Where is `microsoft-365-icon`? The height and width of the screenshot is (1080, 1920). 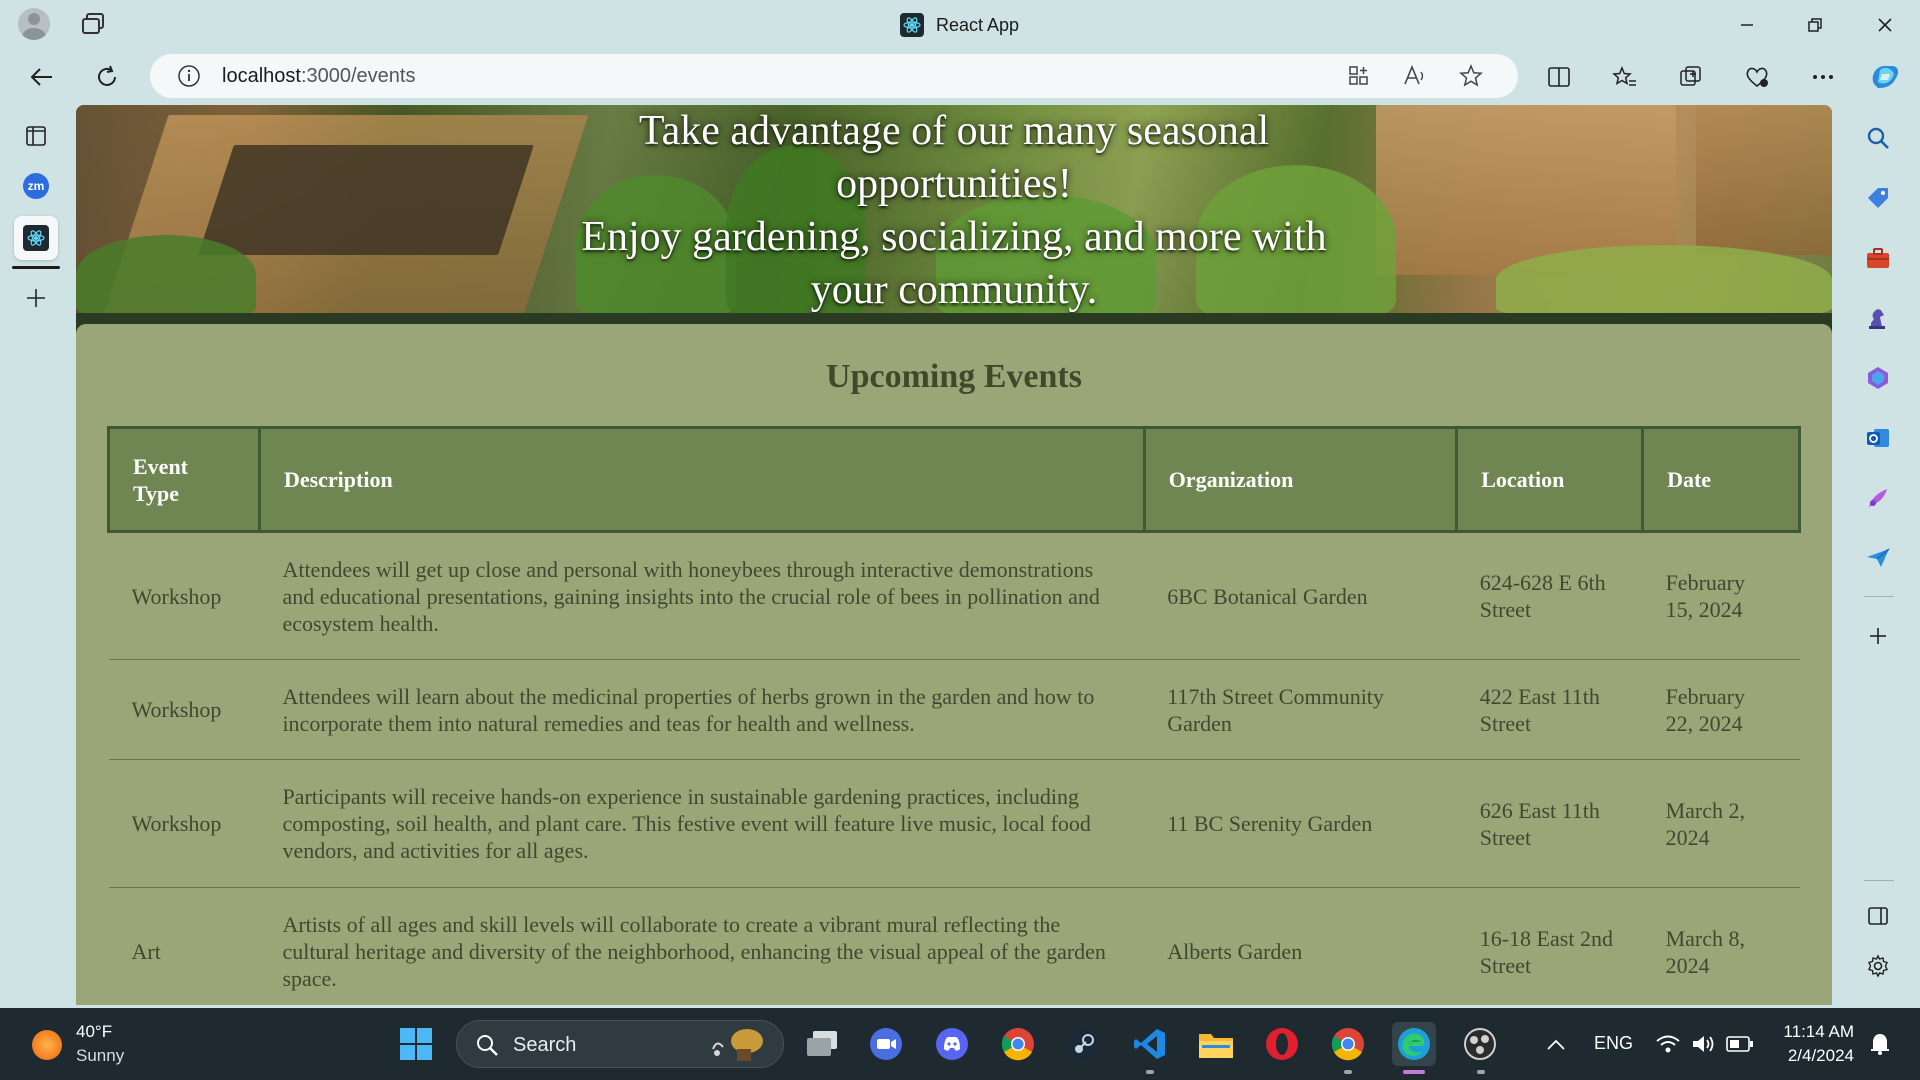 microsoft-365-icon is located at coordinates (1878, 378).